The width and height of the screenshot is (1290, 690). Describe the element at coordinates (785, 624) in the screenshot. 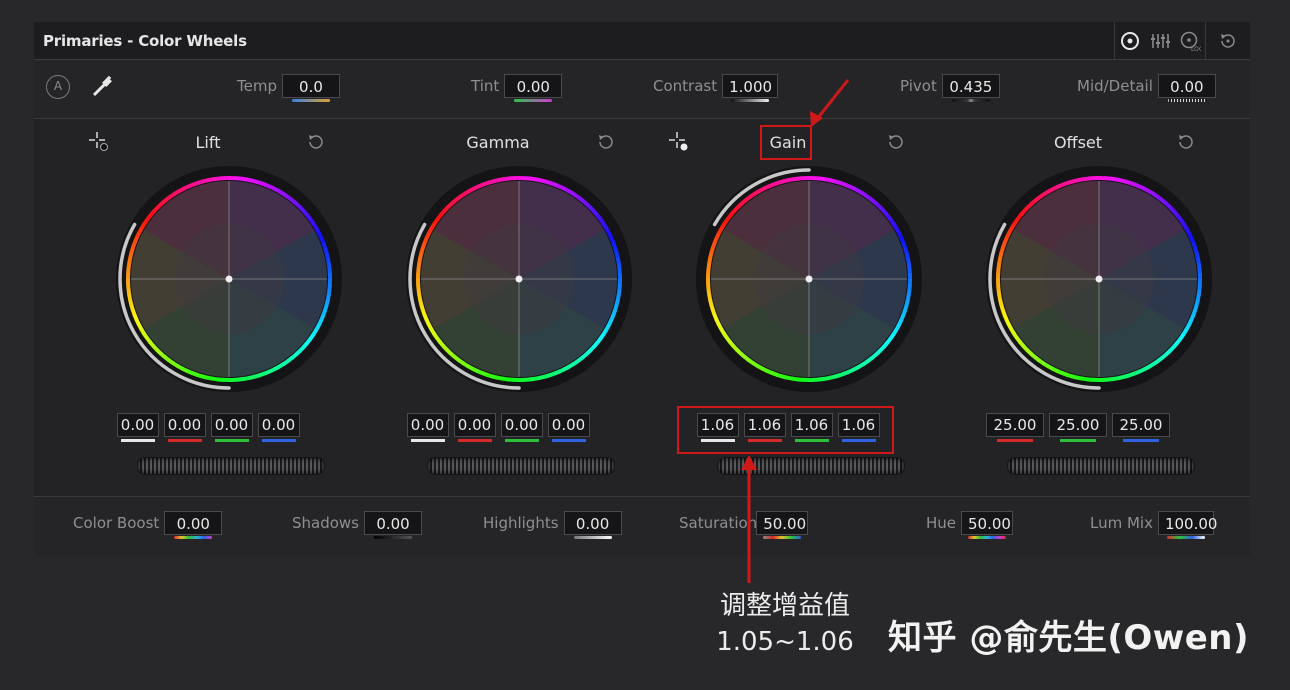

I see `annotation-caption: 调整增益值 1.05~1.06` at that location.